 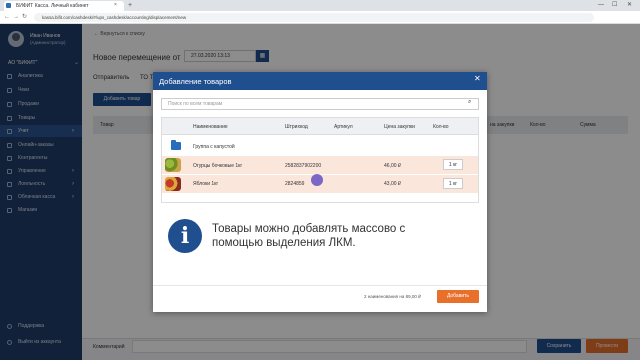 I want to click on column-header: Артикул, so click(x=343, y=127).